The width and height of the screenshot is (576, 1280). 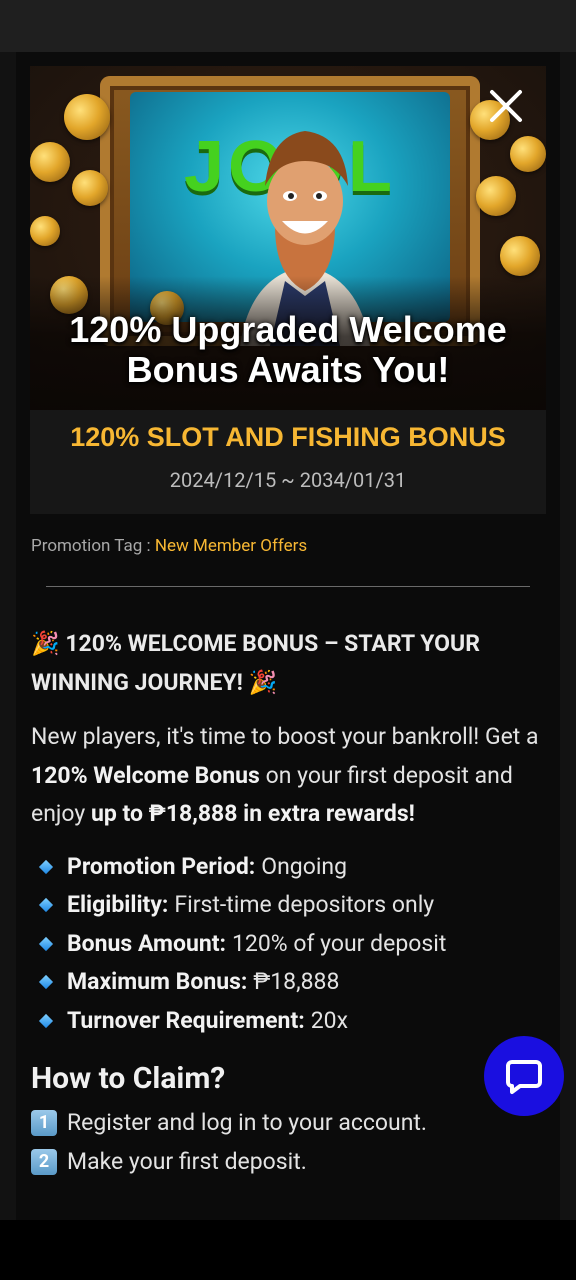 I want to click on detail-value: ₱18,888, so click(x=296, y=981).